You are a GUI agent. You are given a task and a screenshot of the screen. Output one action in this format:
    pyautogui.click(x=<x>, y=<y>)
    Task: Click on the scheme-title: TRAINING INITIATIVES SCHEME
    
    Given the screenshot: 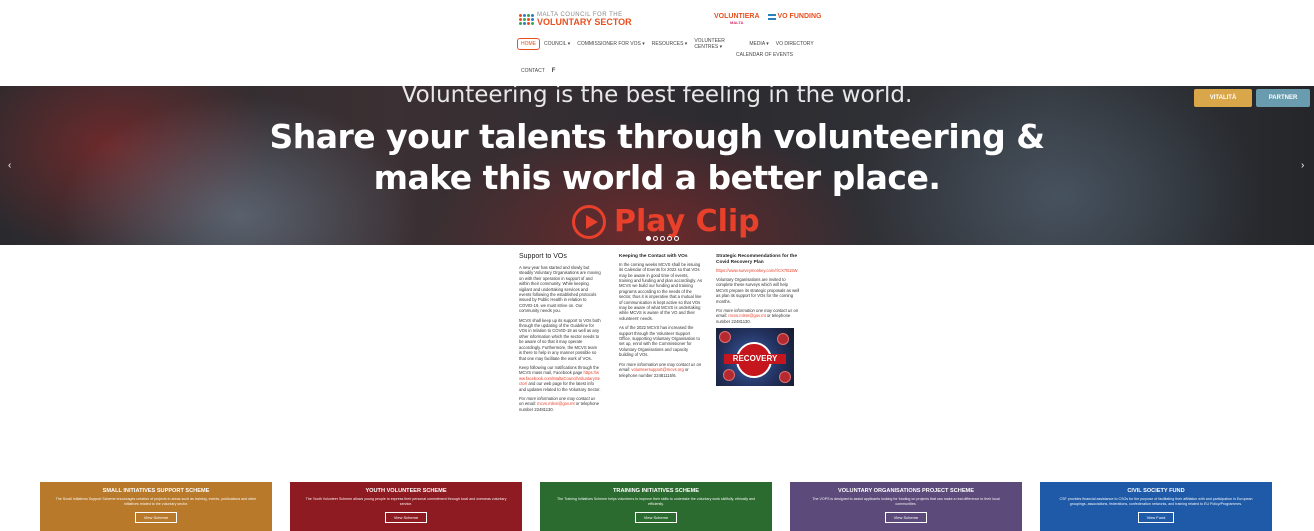 What is the action you would take?
    pyautogui.click(x=656, y=491)
    